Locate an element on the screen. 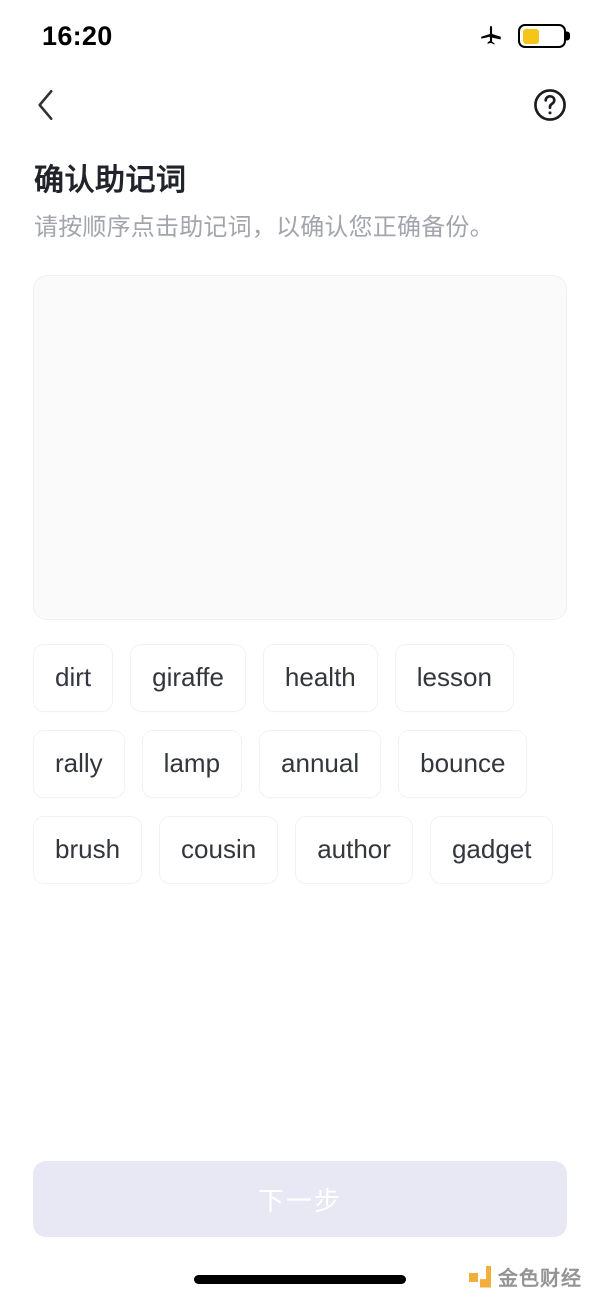  navigation-bar is located at coordinates (300, 107).